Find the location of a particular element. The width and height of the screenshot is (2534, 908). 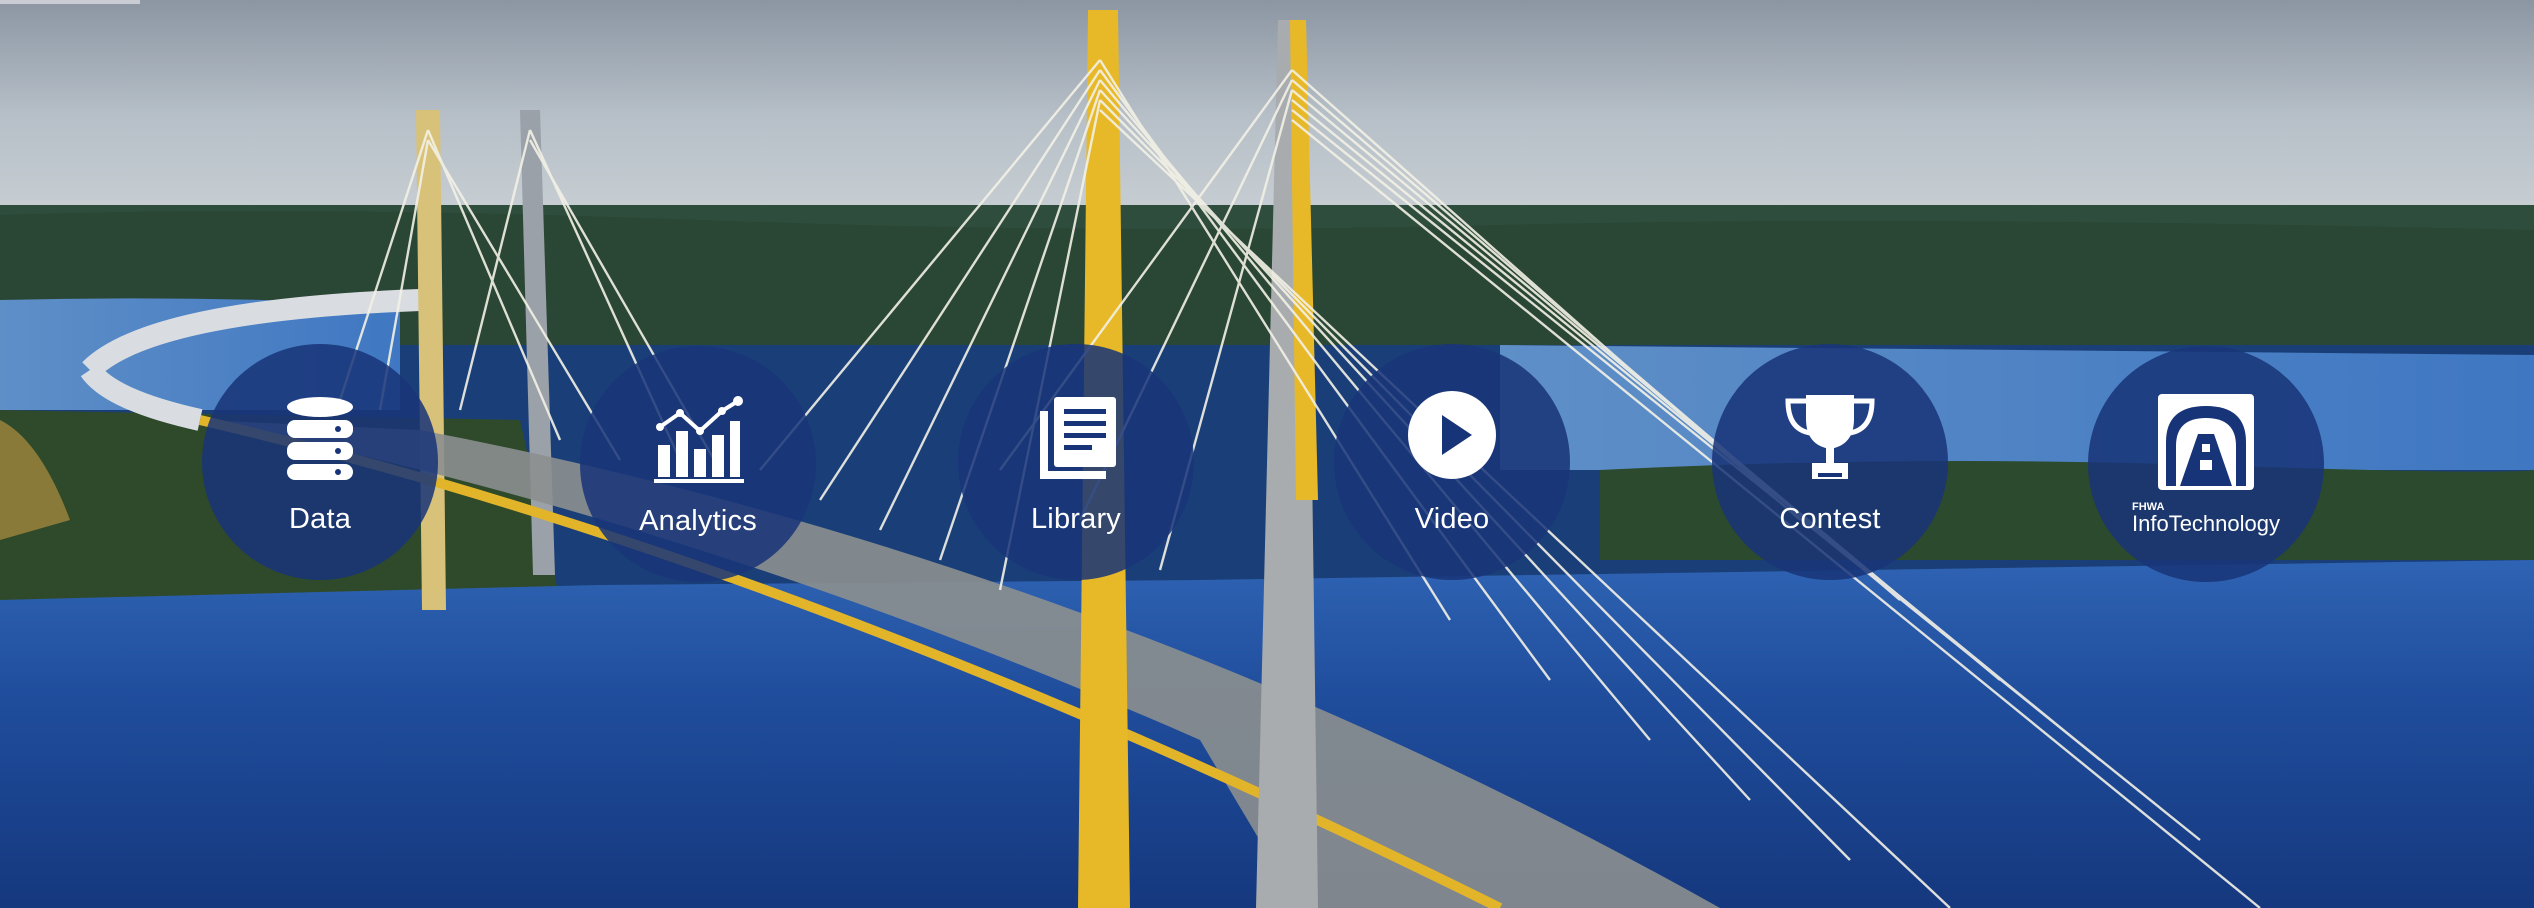

nav-data-button: Data is located at coordinates (320, 462).